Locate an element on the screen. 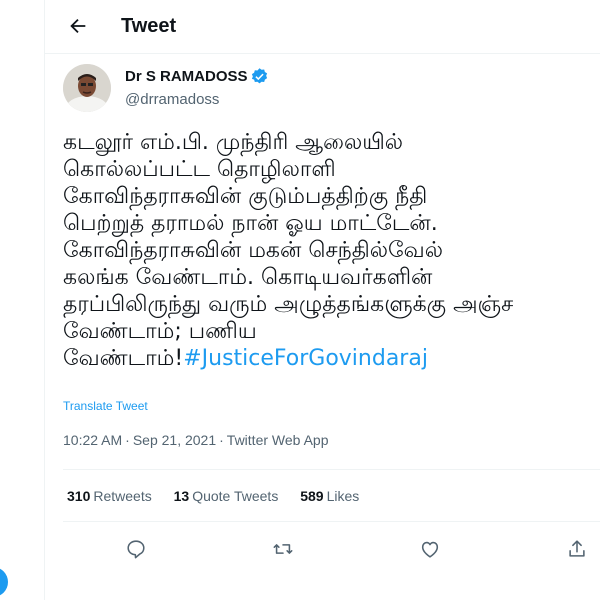  tweet-line: கடலூர் எம்.பி. முந்திரி ஆலையில் is located at coordinates (233, 142).